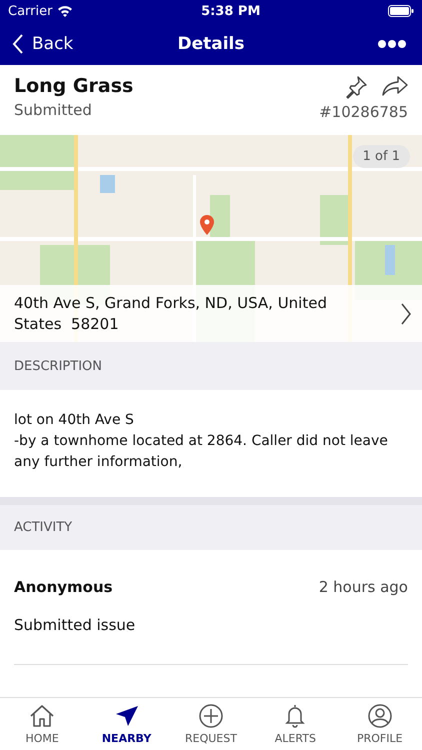  What do you see at coordinates (201, 452) in the screenshot?
I see `description-text: -by a townhome located at 2864. Caller did not leave any further information,` at bounding box center [201, 452].